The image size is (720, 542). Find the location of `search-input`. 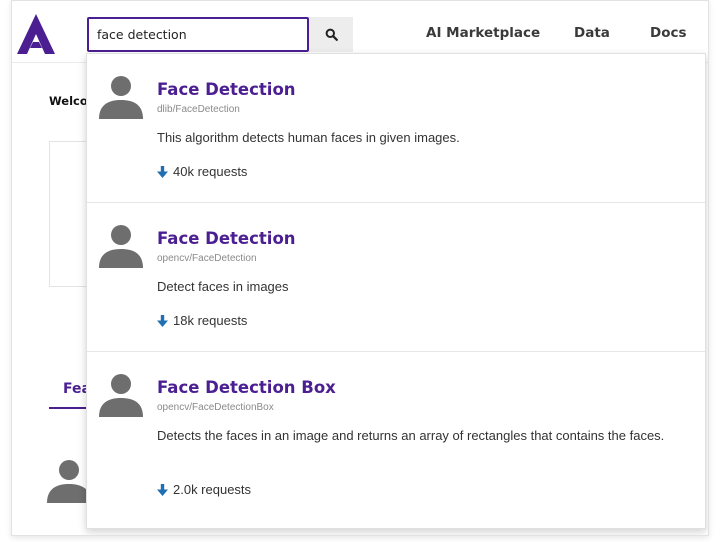

search-input is located at coordinates (198, 34).